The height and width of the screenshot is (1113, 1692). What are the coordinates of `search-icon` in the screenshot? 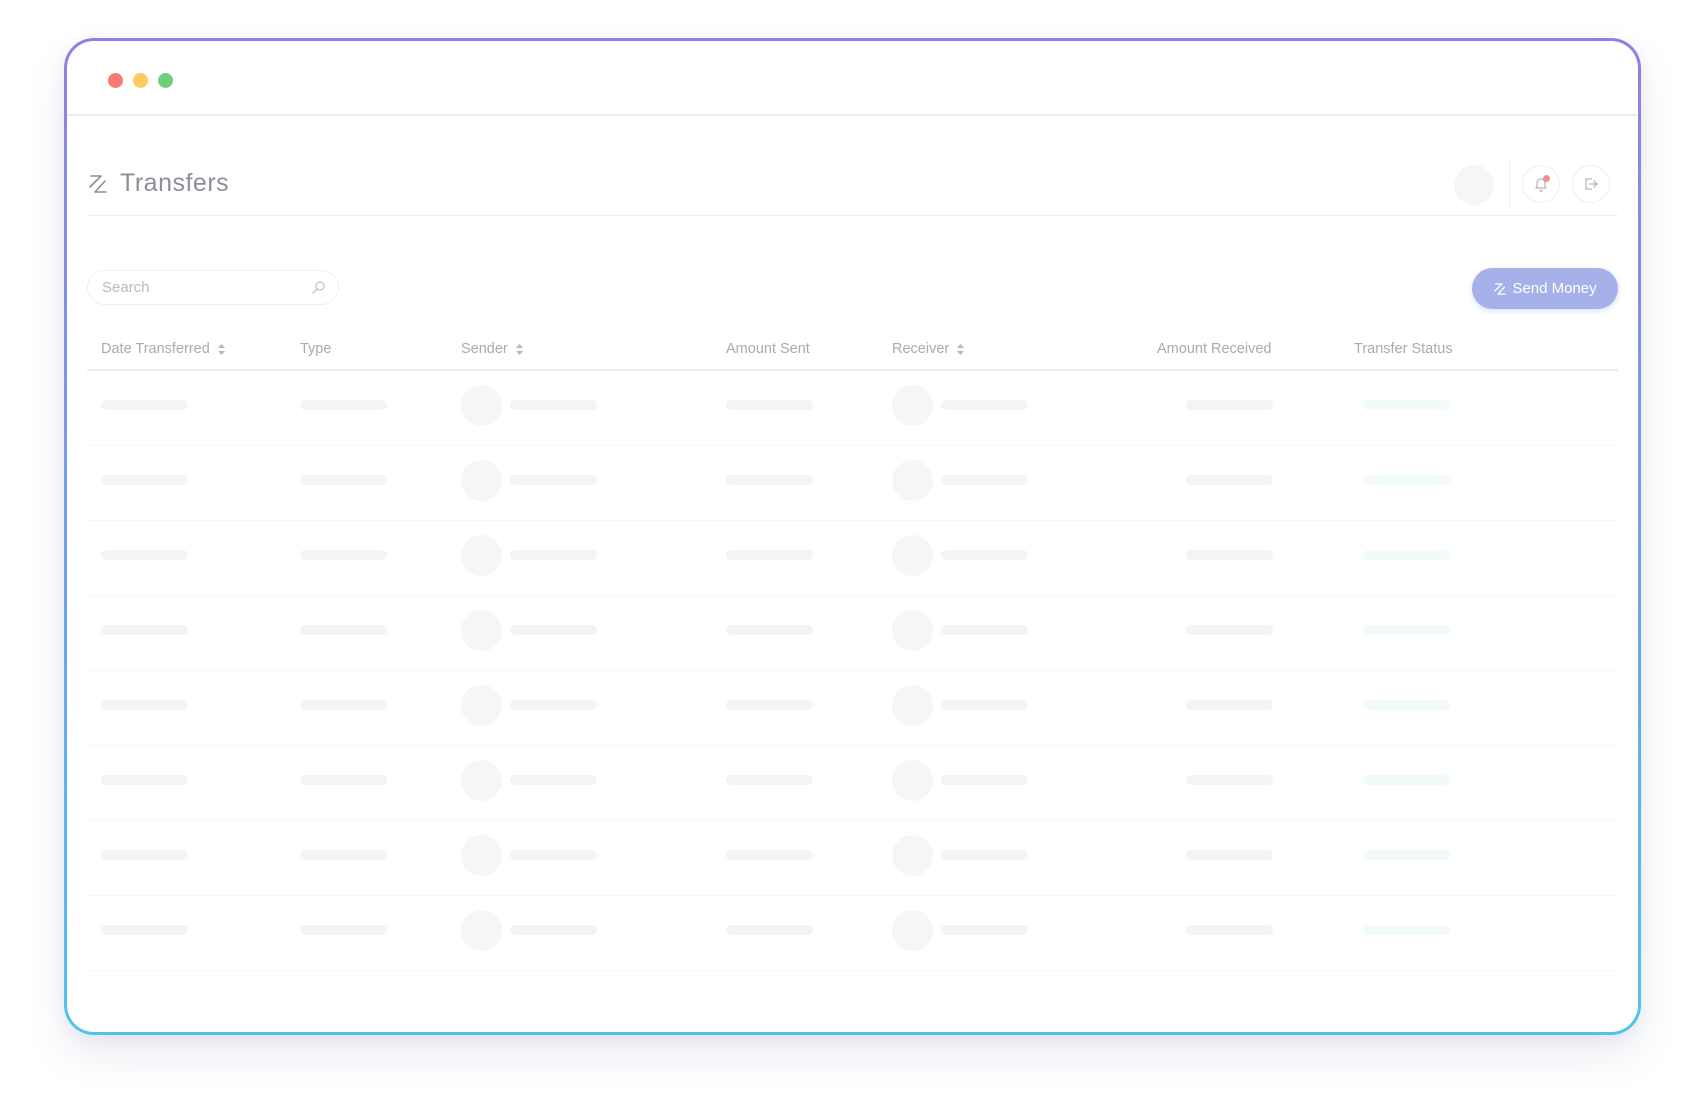 It's located at (318, 287).